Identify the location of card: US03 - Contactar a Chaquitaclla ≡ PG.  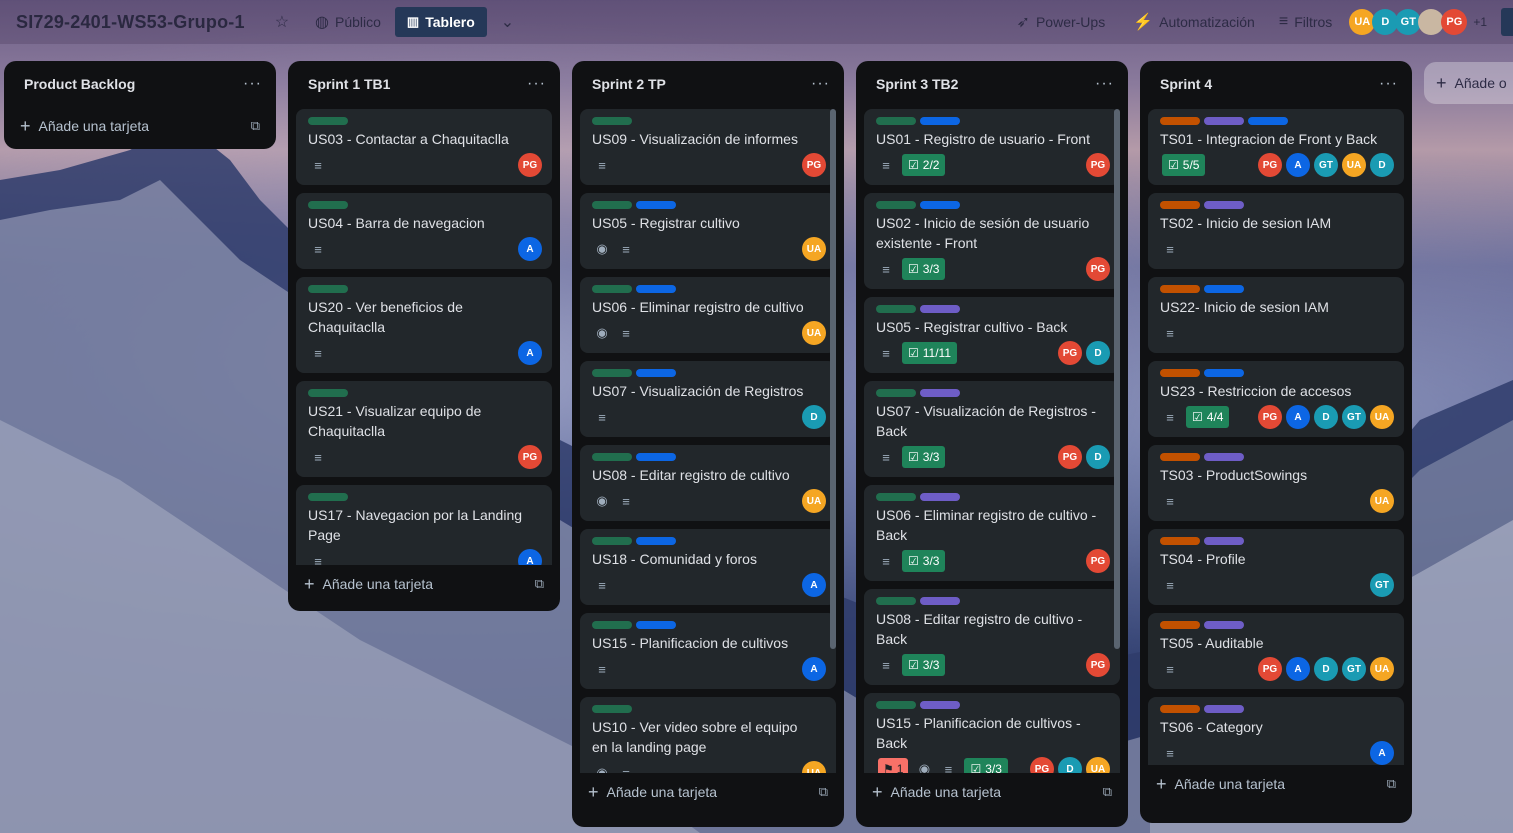
(424, 147).